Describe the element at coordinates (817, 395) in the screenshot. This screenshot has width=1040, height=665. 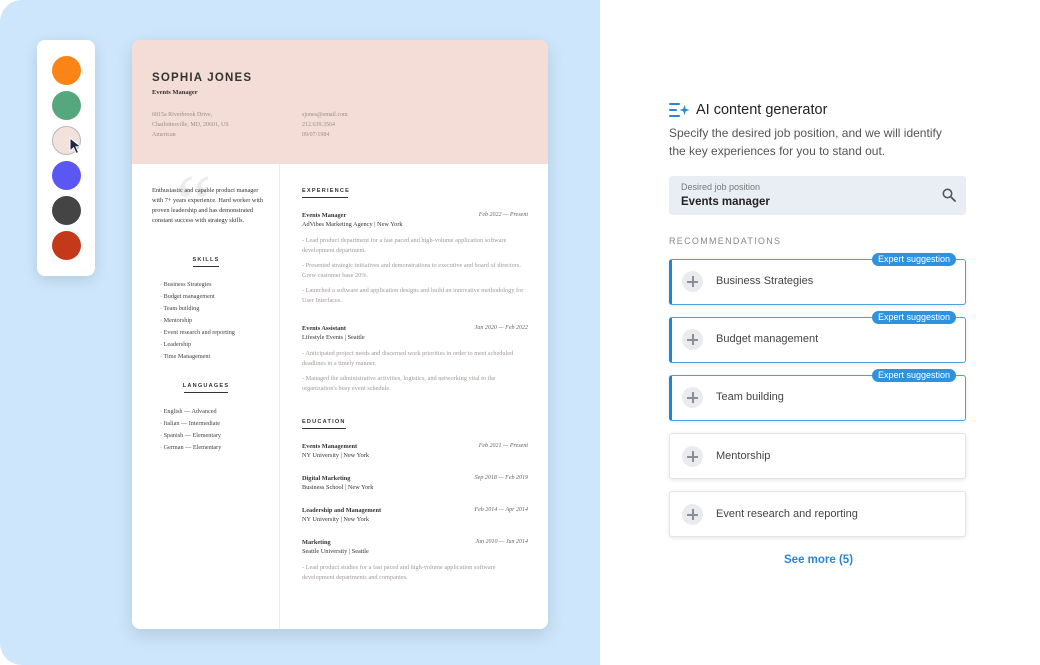
I see `recommendation-team-building: Expert suggestion Team building` at that location.